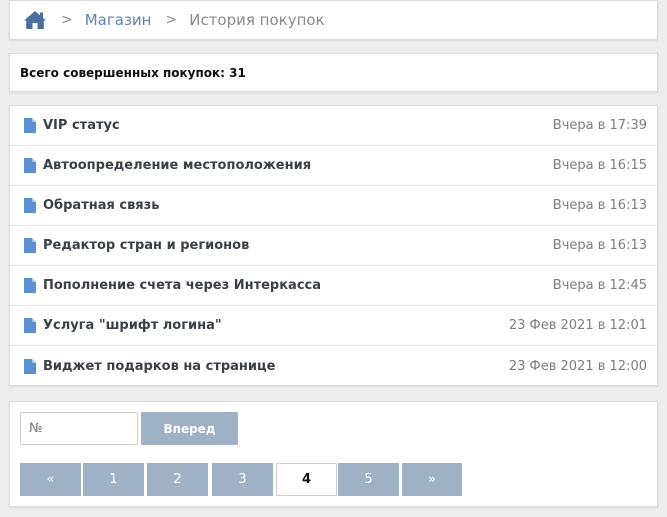 The image size is (667, 517). What do you see at coordinates (599, 285) in the screenshot?
I see `purchase-date: Вчера в 12:45` at bounding box center [599, 285].